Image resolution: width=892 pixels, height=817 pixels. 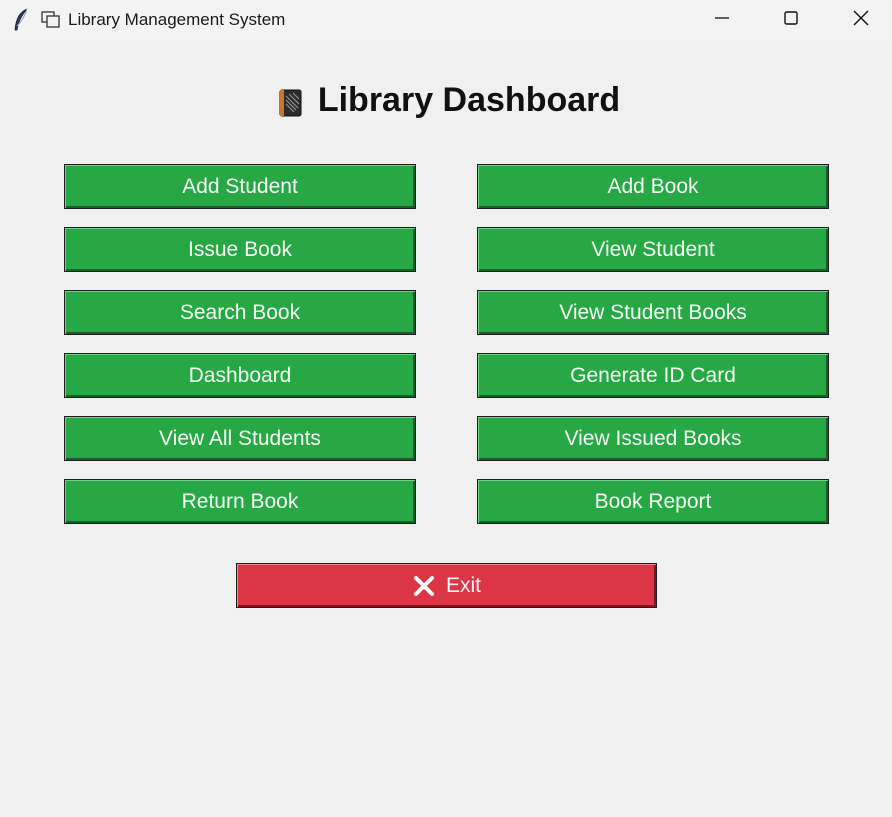 I want to click on issue-book-button: Issue Book, so click(x=240, y=249).